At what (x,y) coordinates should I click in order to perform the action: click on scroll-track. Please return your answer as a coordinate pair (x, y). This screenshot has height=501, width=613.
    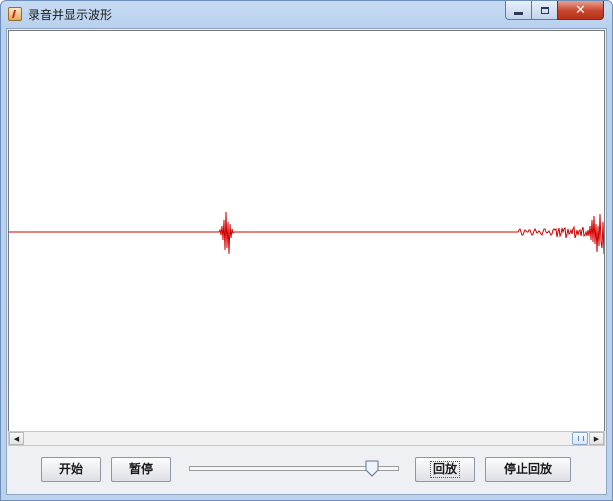
    Looking at the image, I should click on (306, 438).